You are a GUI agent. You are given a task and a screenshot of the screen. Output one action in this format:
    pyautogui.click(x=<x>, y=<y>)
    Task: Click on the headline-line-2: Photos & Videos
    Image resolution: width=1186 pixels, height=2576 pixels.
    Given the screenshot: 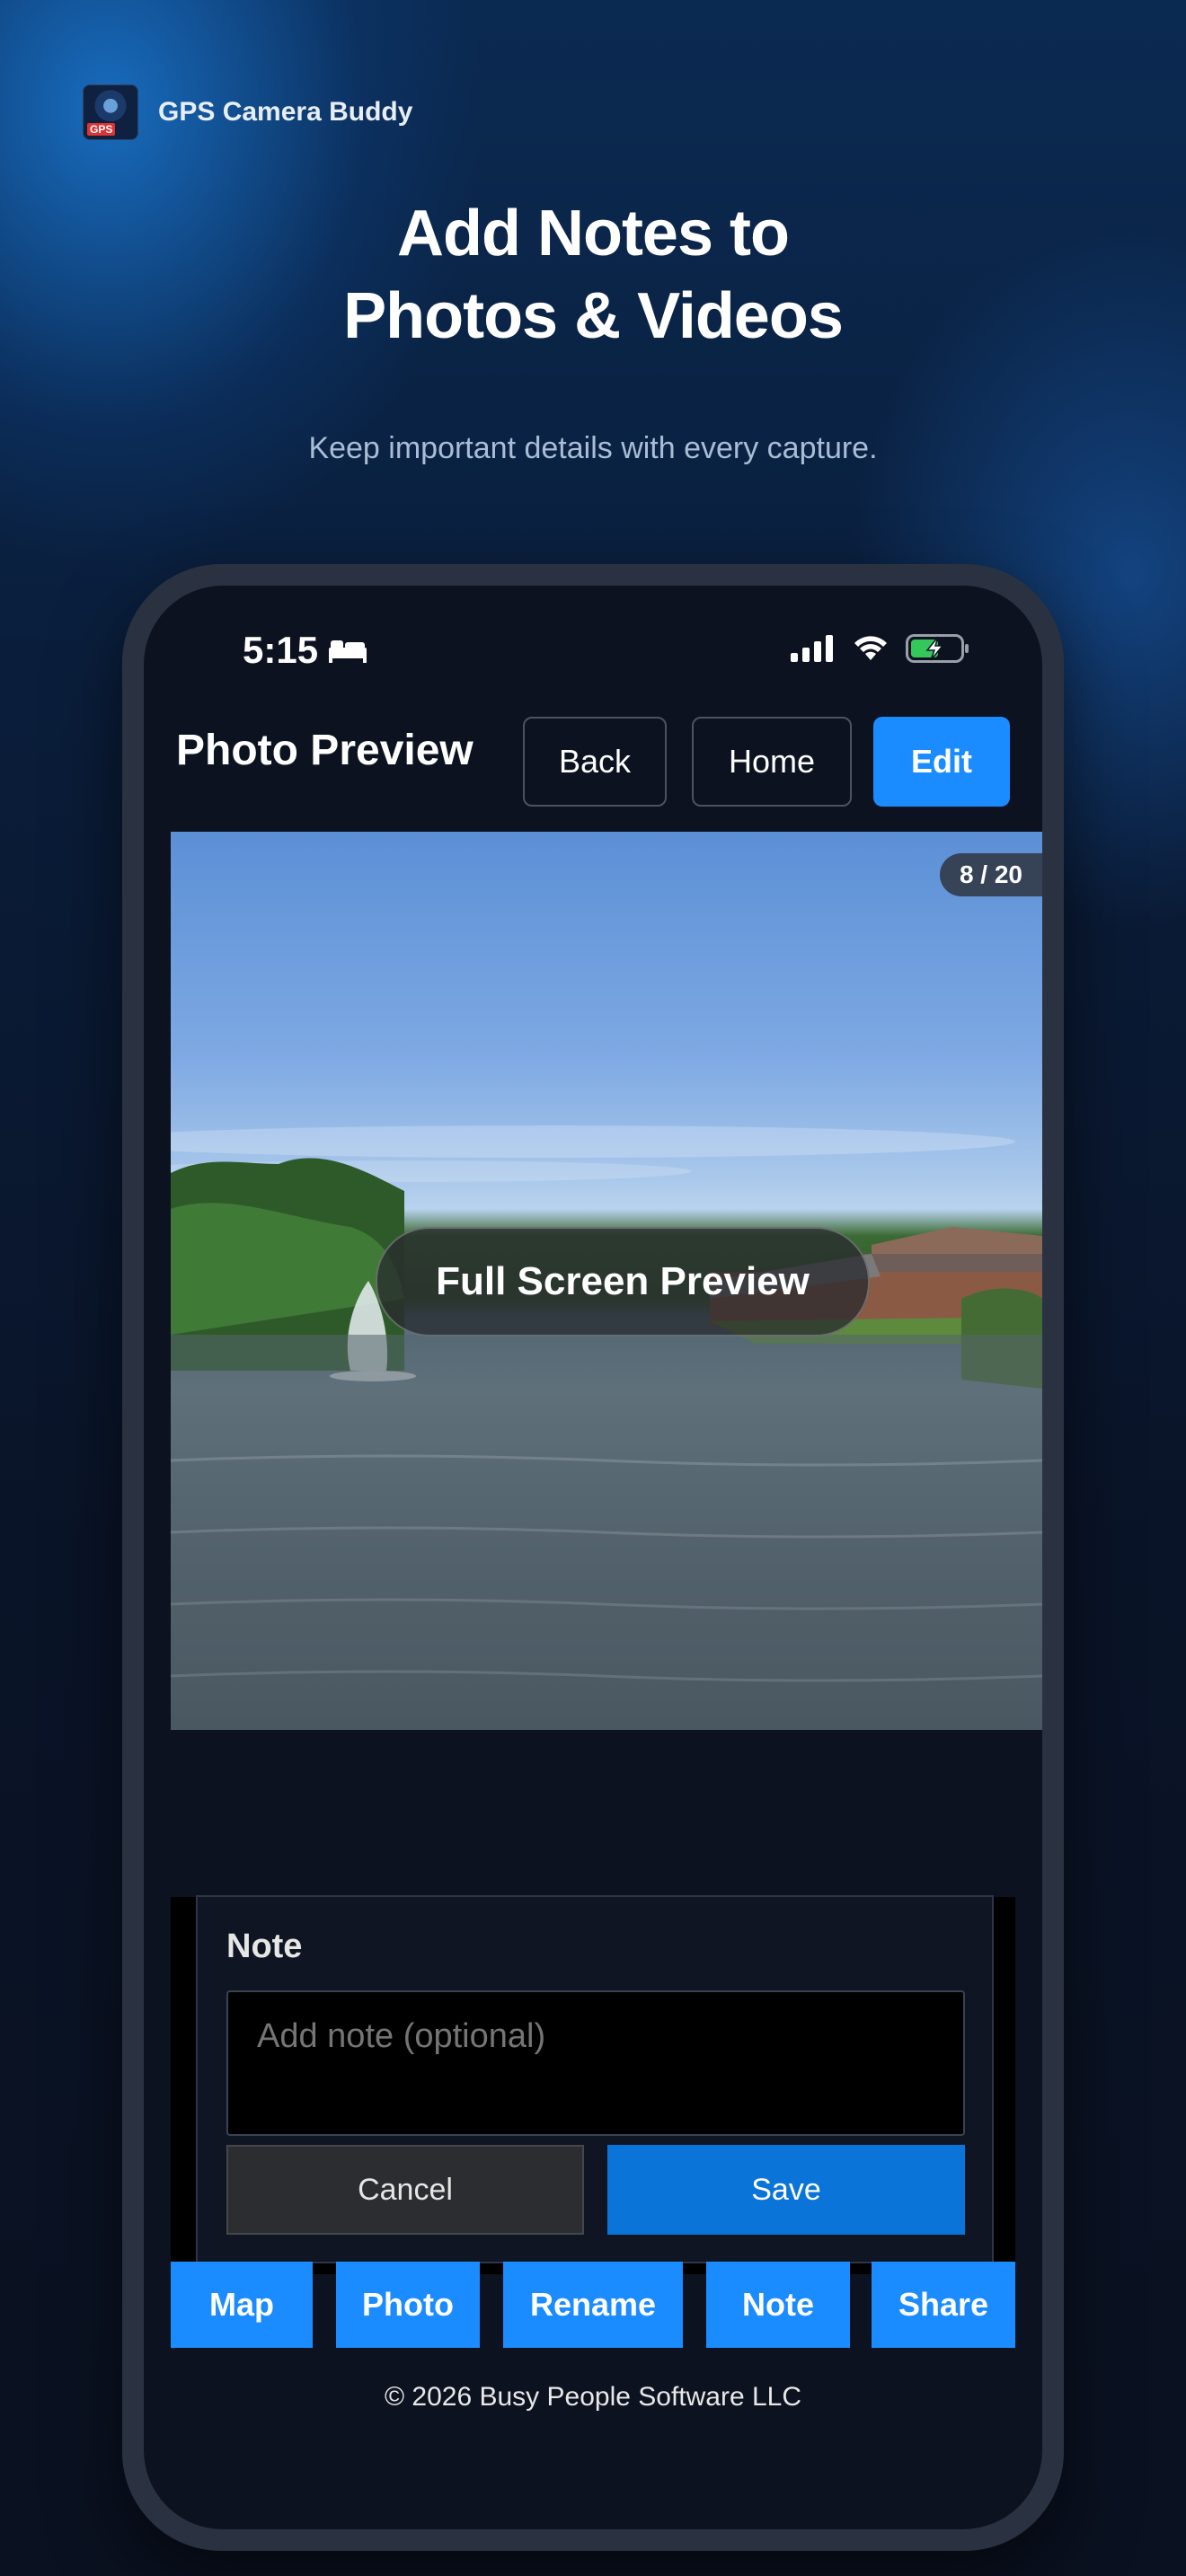 What is the action you would take?
    pyautogui.click(x=593, y=316)
    